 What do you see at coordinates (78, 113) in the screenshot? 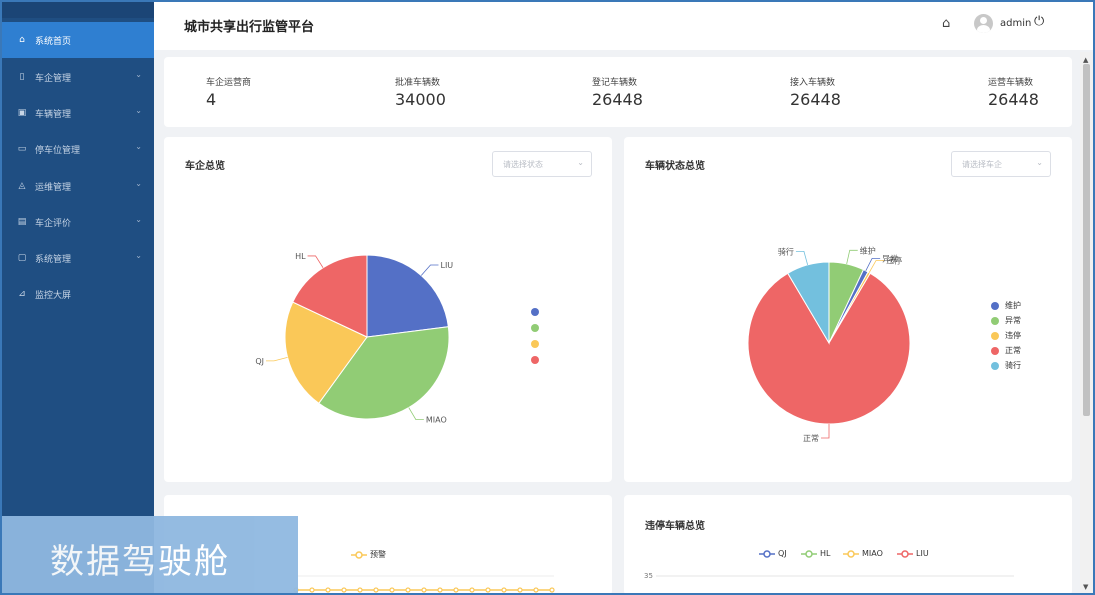
I see `sidebar-item-vehicles: ▣ 车辆管理 ⌄` at bounding box center [78, 113].